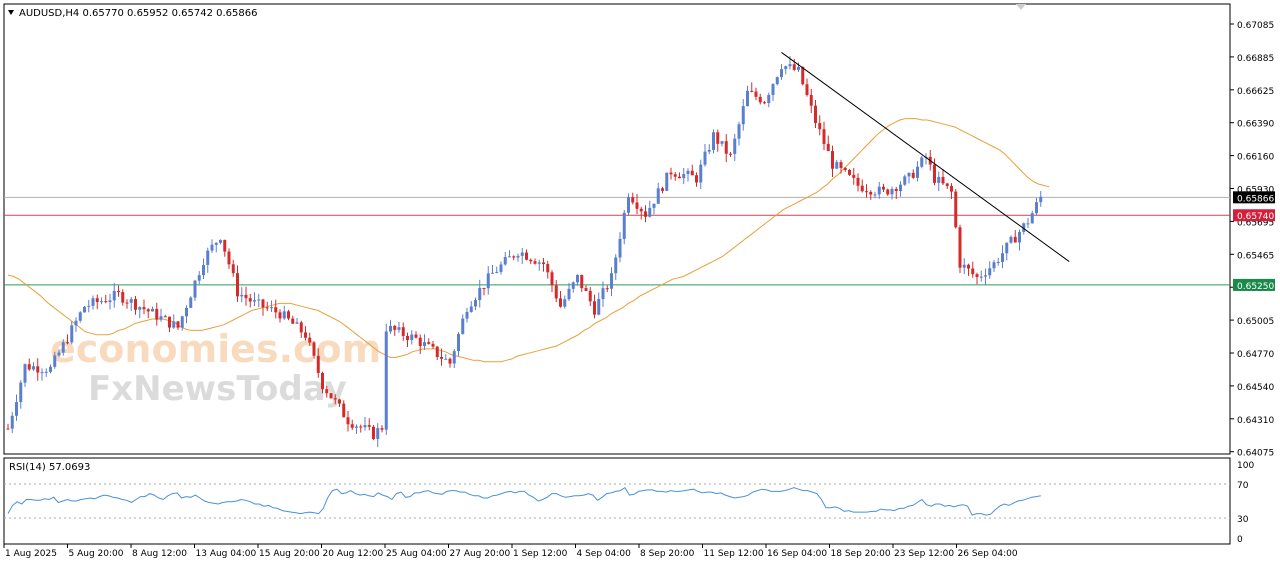 The height and width of the screenshot is (571, 1280). I want to click on price-tick-label: 0.66625, so click(1255, 92).